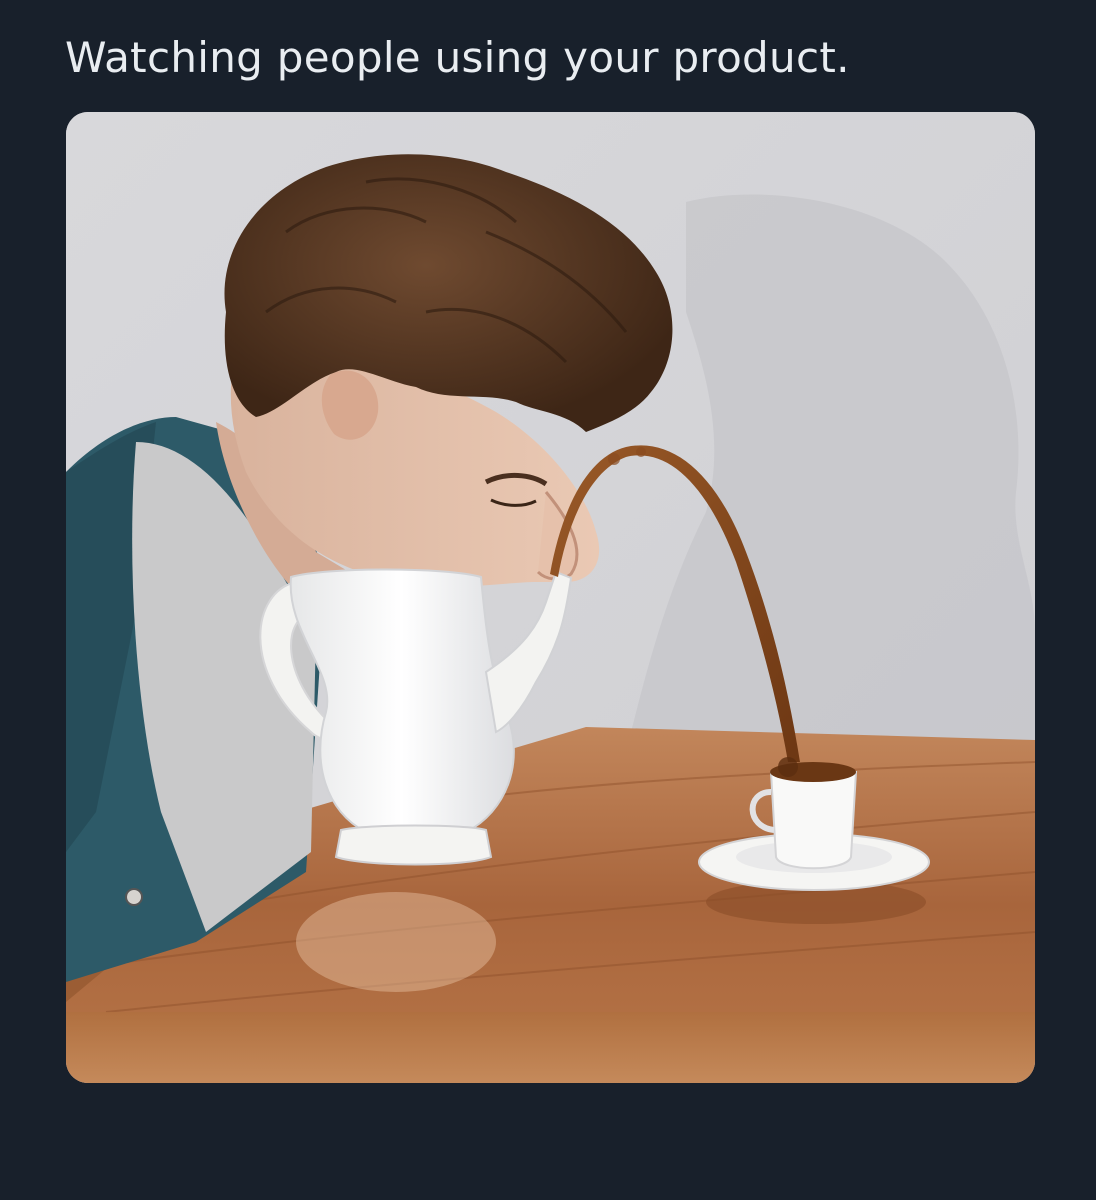 The image size is (1096, 1200). I want to click on teapot-foot, so click(413, 845).